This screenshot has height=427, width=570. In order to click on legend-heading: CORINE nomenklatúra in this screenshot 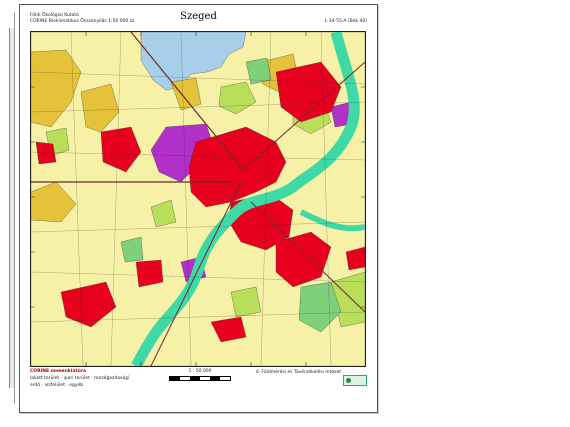, I will do `click(58, 371)`.